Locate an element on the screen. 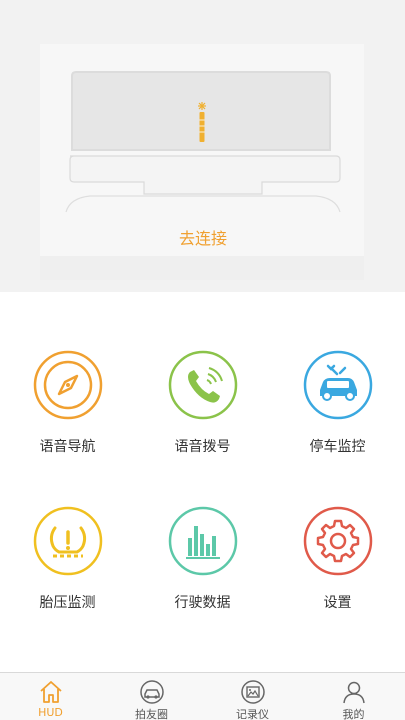 The image size is (405, 720). bar-chart-icon is located at coordinates (203, 541).